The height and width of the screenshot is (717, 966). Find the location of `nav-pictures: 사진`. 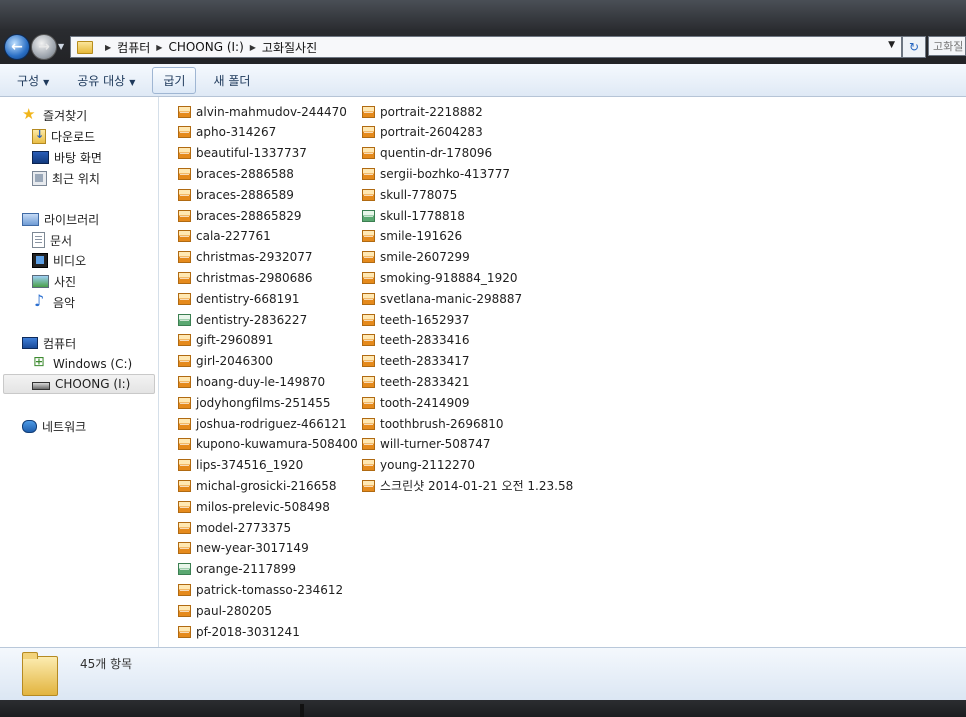

nav-pictures: 사진 is located at coordinates (54, 281).